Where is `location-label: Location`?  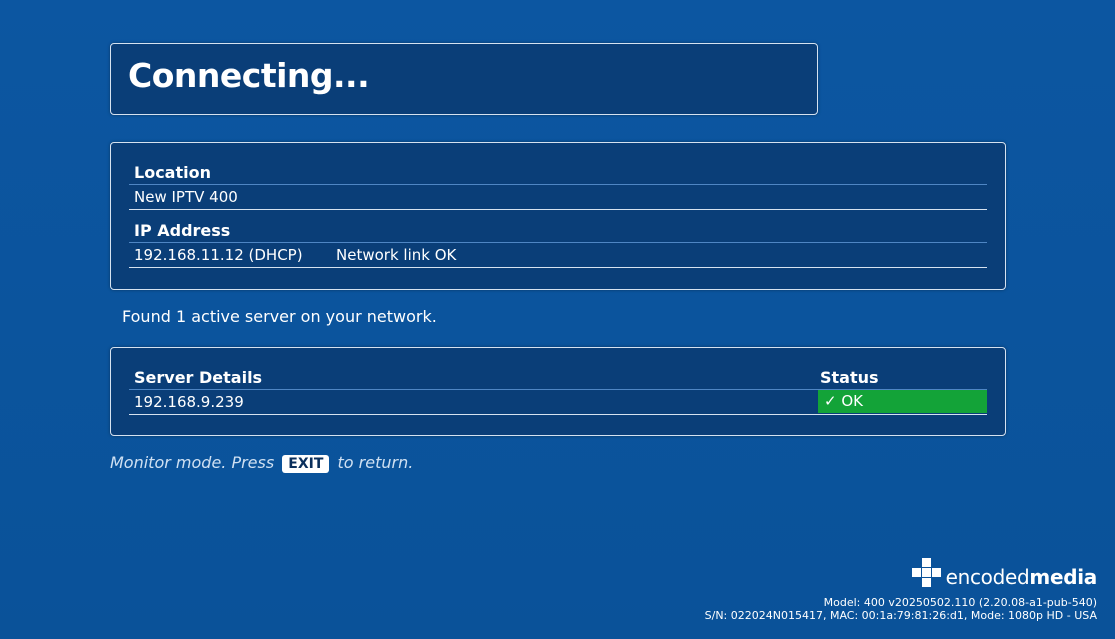
location-label: Location is located at coordinates (172, 172).